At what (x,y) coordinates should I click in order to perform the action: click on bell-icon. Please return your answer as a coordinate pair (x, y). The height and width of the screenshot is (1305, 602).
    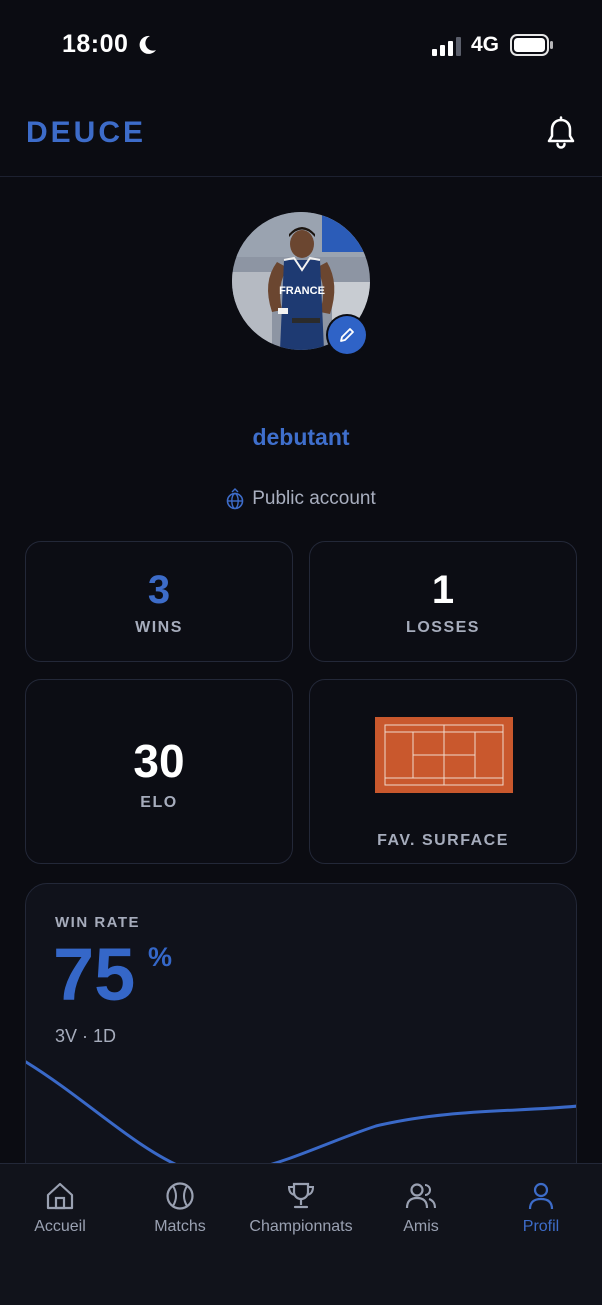
    Looking at the image, I should click on (561, 133).